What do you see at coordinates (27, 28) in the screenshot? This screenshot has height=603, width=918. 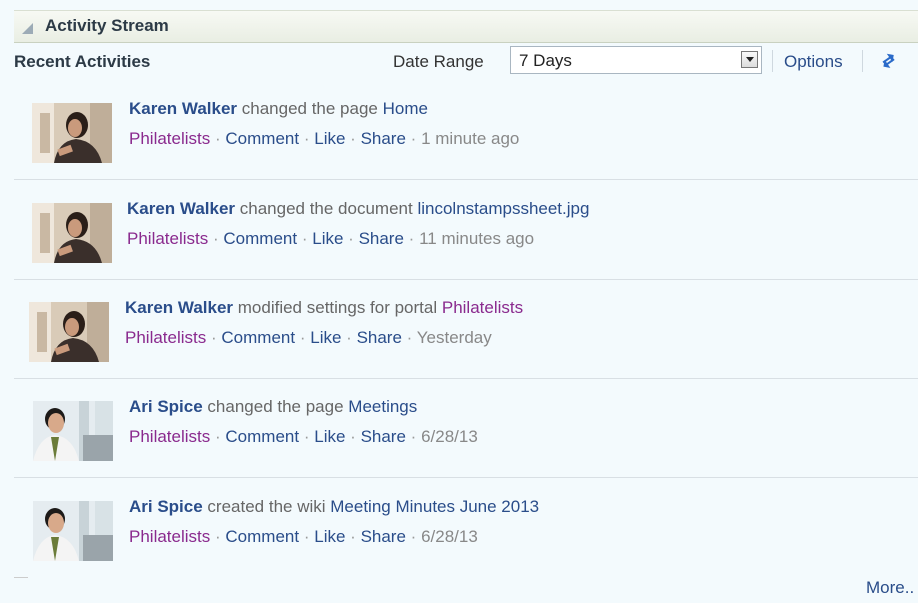 I see `collapse-triangle-icon` at bounding box center [27, 28].